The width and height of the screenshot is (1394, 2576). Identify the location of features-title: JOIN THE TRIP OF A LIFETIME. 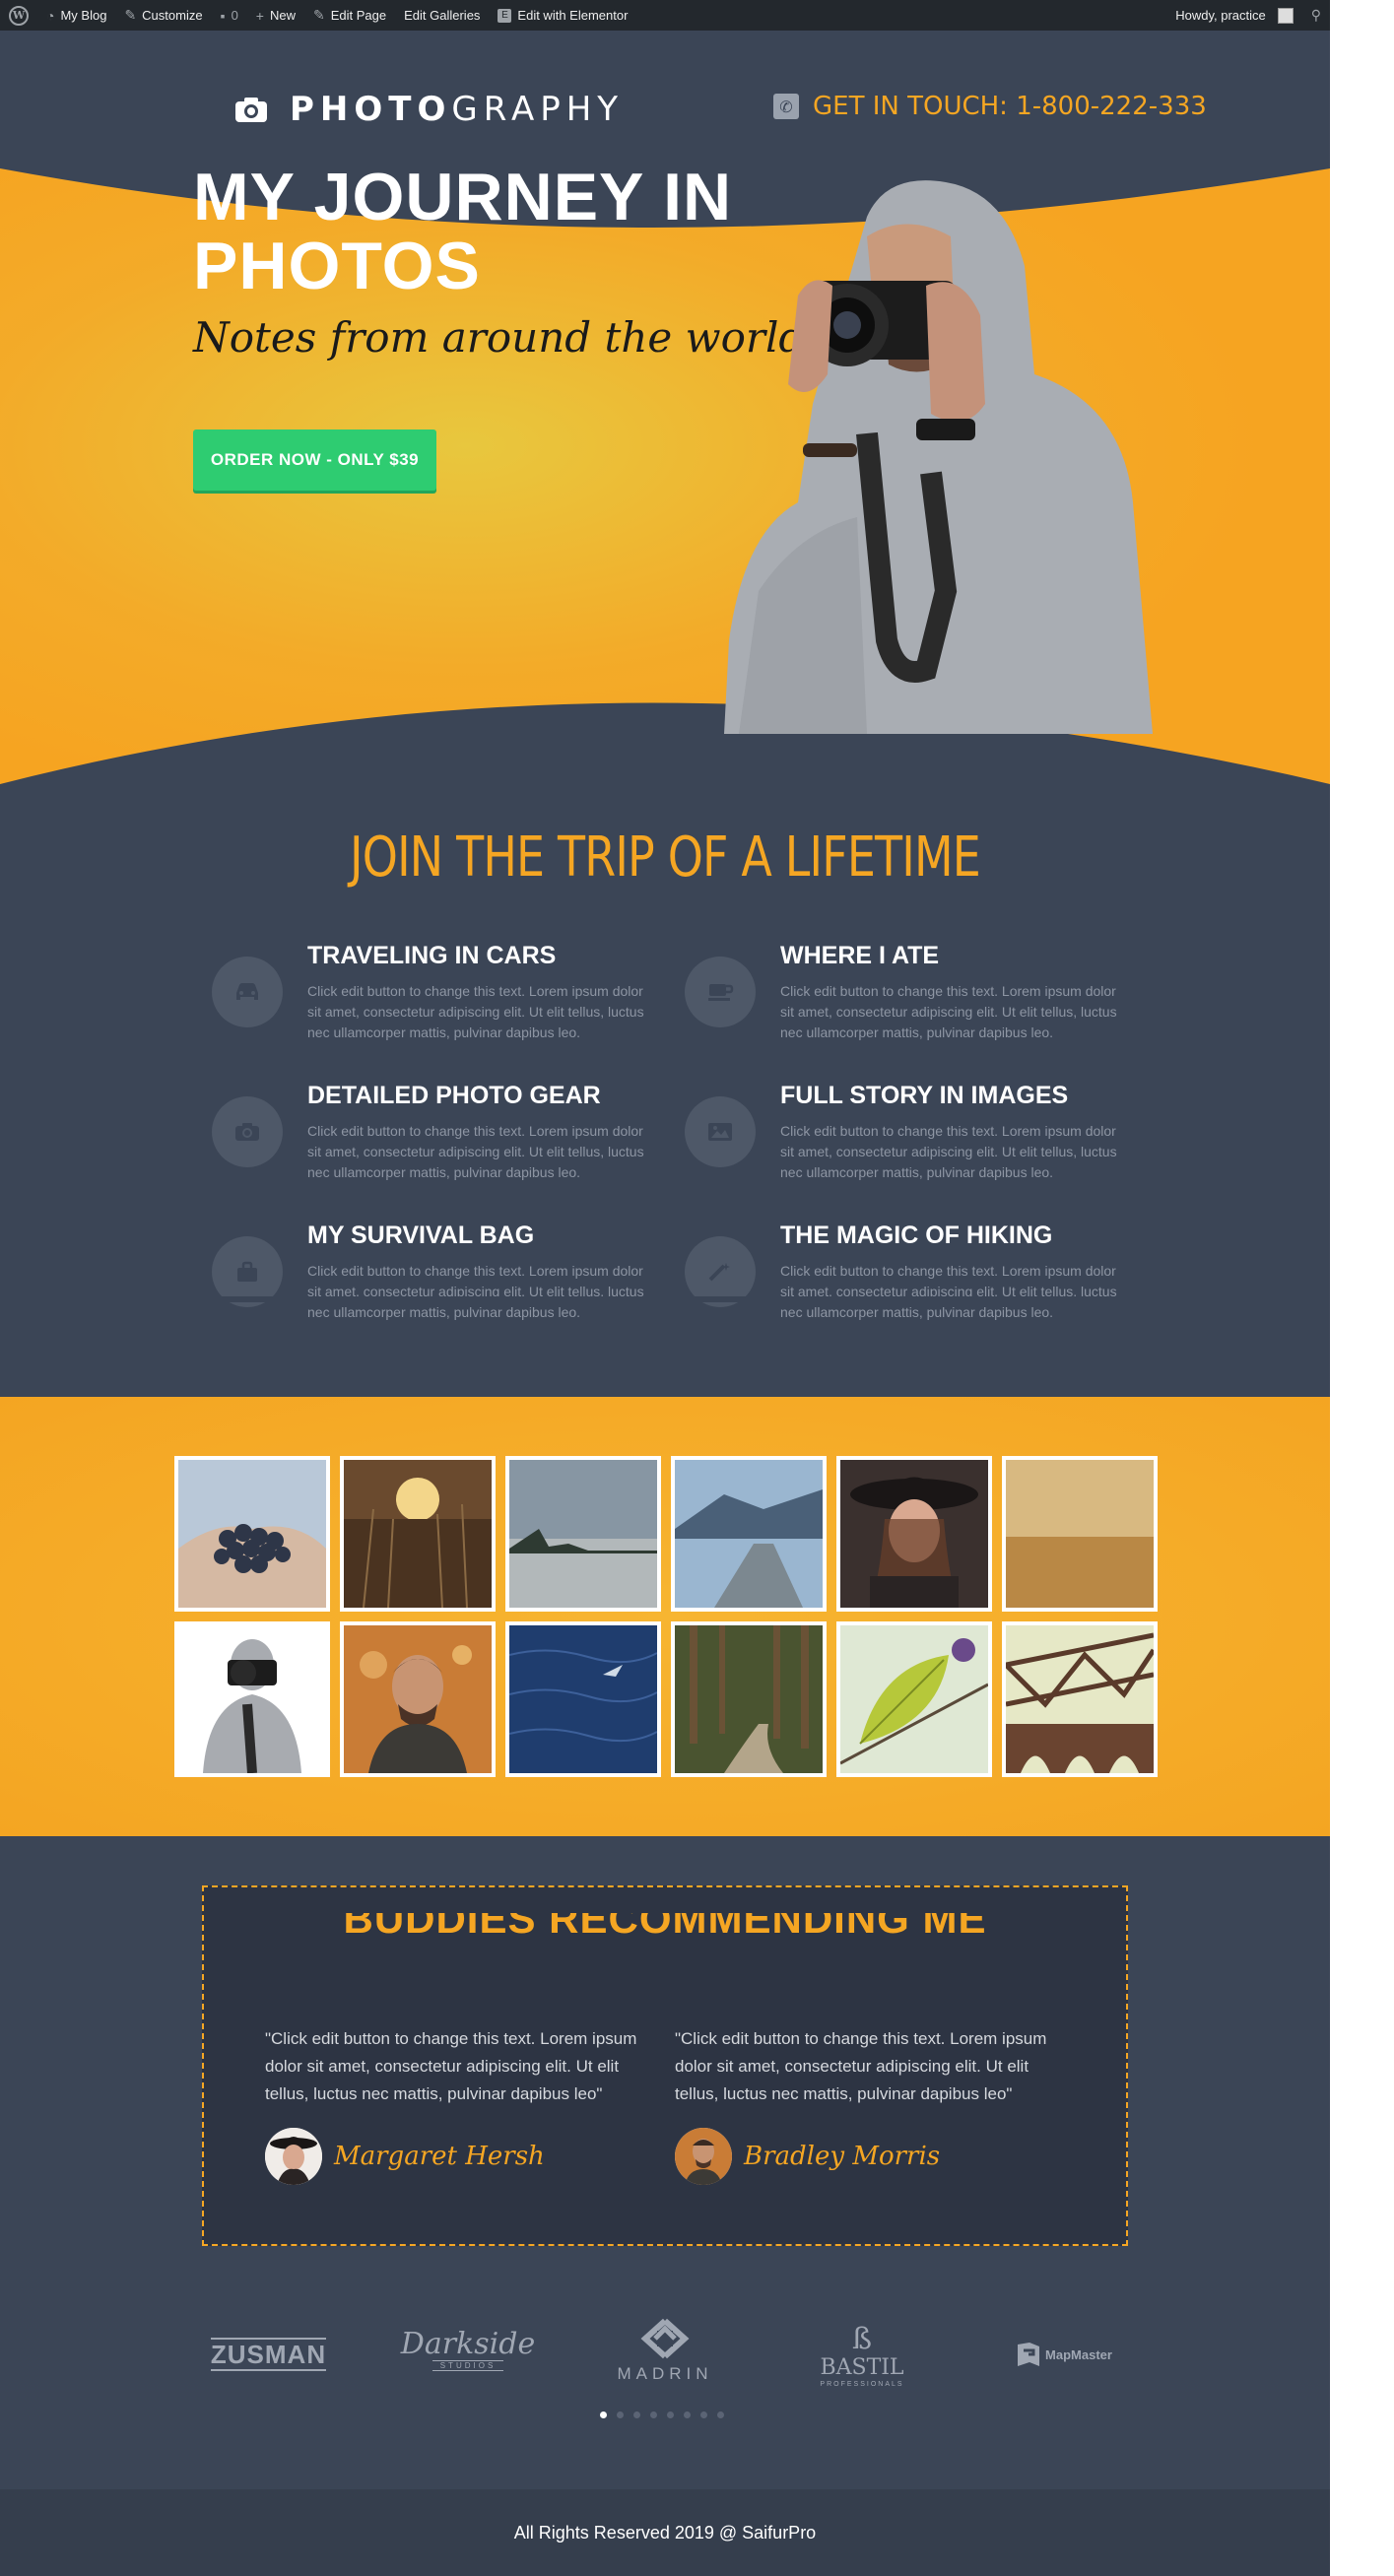
(666, 858).